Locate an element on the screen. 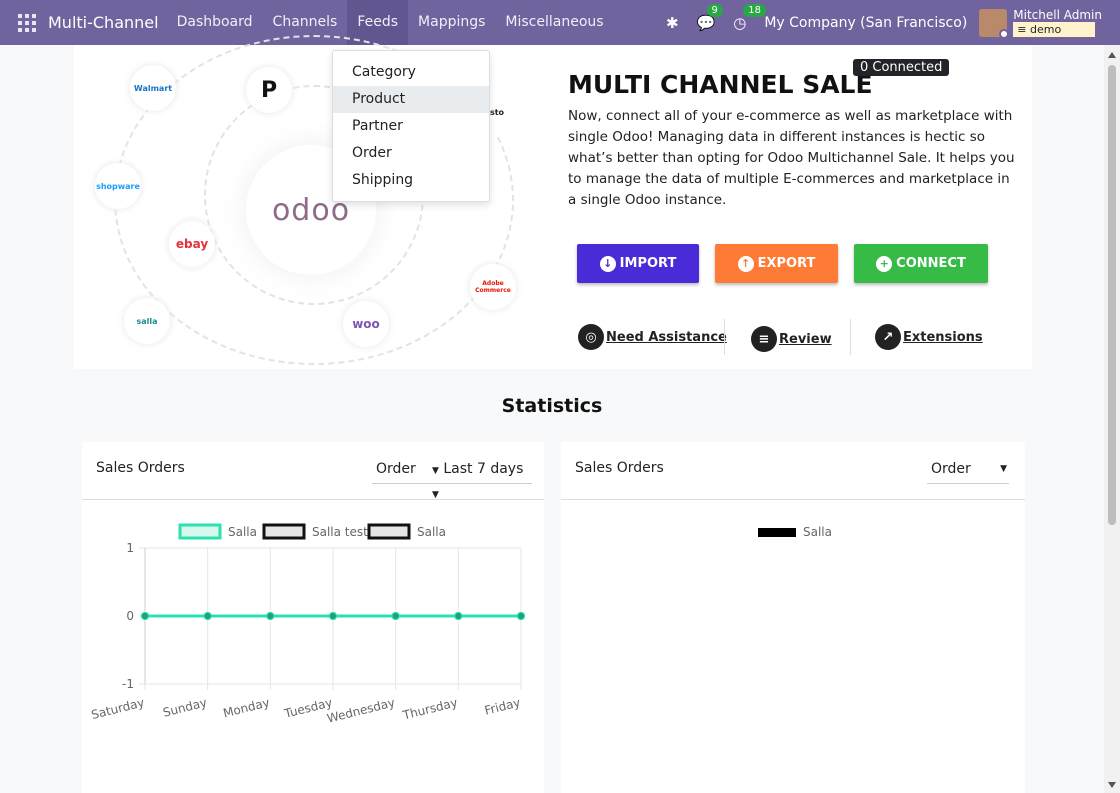 The image size is (1120, 793). legend-label: Salla test is located at coordinates (340, 532).